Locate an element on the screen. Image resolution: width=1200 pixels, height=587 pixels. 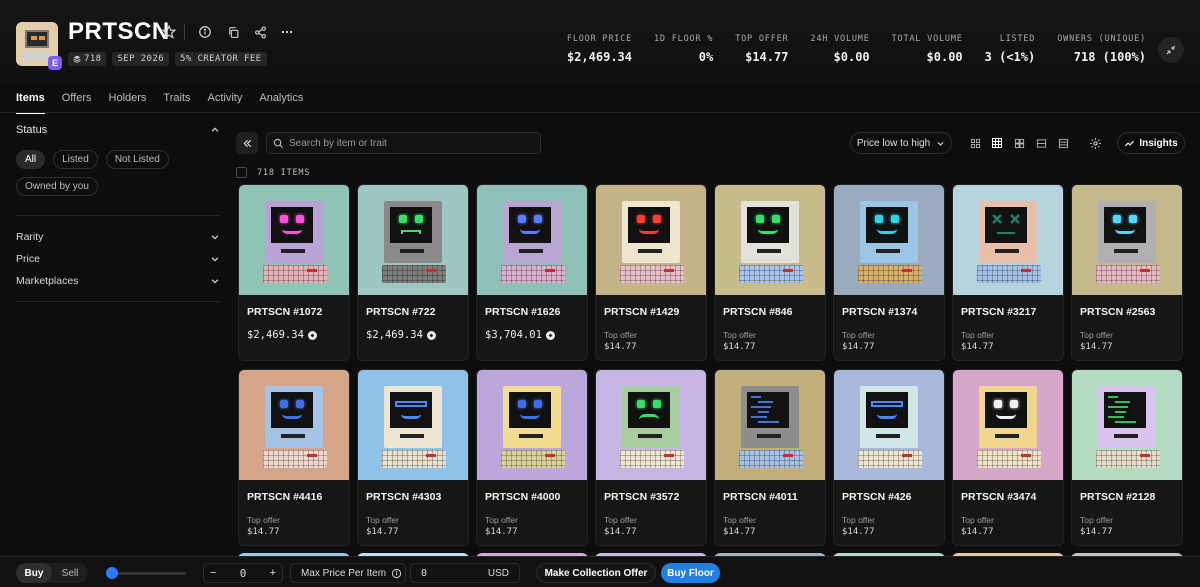
item-name: PRTSCN #3474 is located at coordinates (999, 497).